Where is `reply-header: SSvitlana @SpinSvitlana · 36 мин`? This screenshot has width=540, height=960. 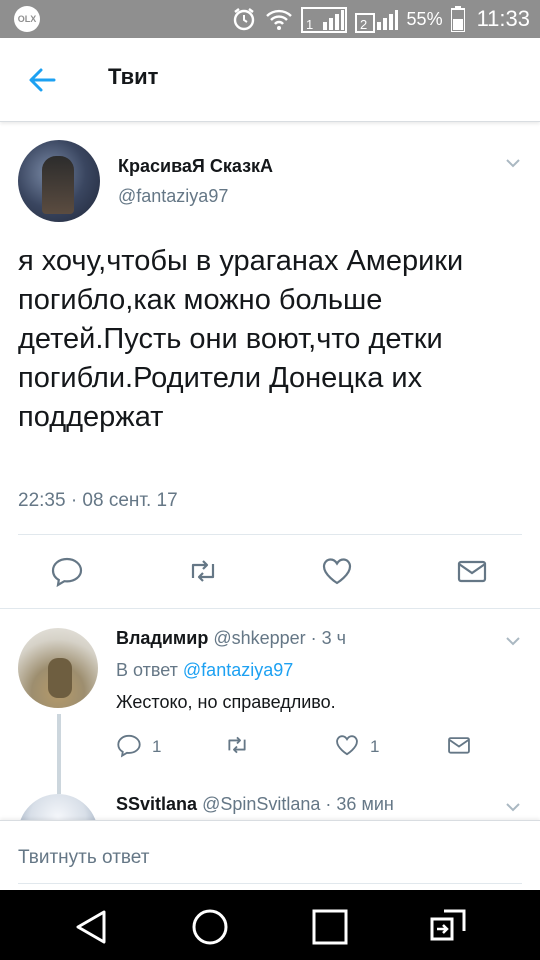
reply-header: SSvitlana @SpinSvitlana · 36 мин is located at coordinates (255, 804).